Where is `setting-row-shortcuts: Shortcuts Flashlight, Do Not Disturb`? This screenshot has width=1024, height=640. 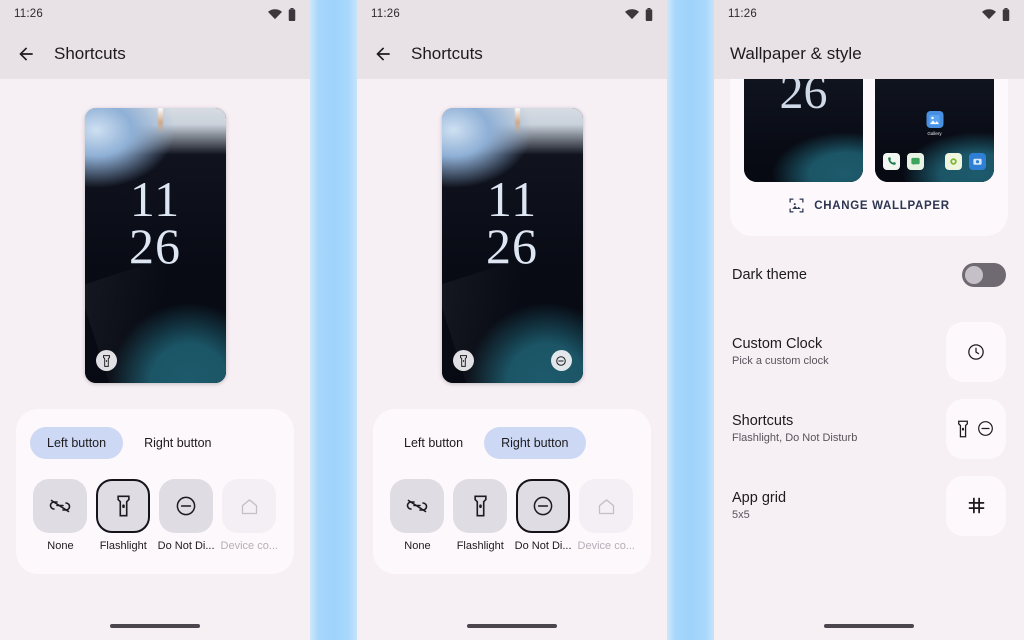 setting-row-shortcuts: Shortcuts Flashlight, Do Not Disturb is located at coordinates (869, 428).